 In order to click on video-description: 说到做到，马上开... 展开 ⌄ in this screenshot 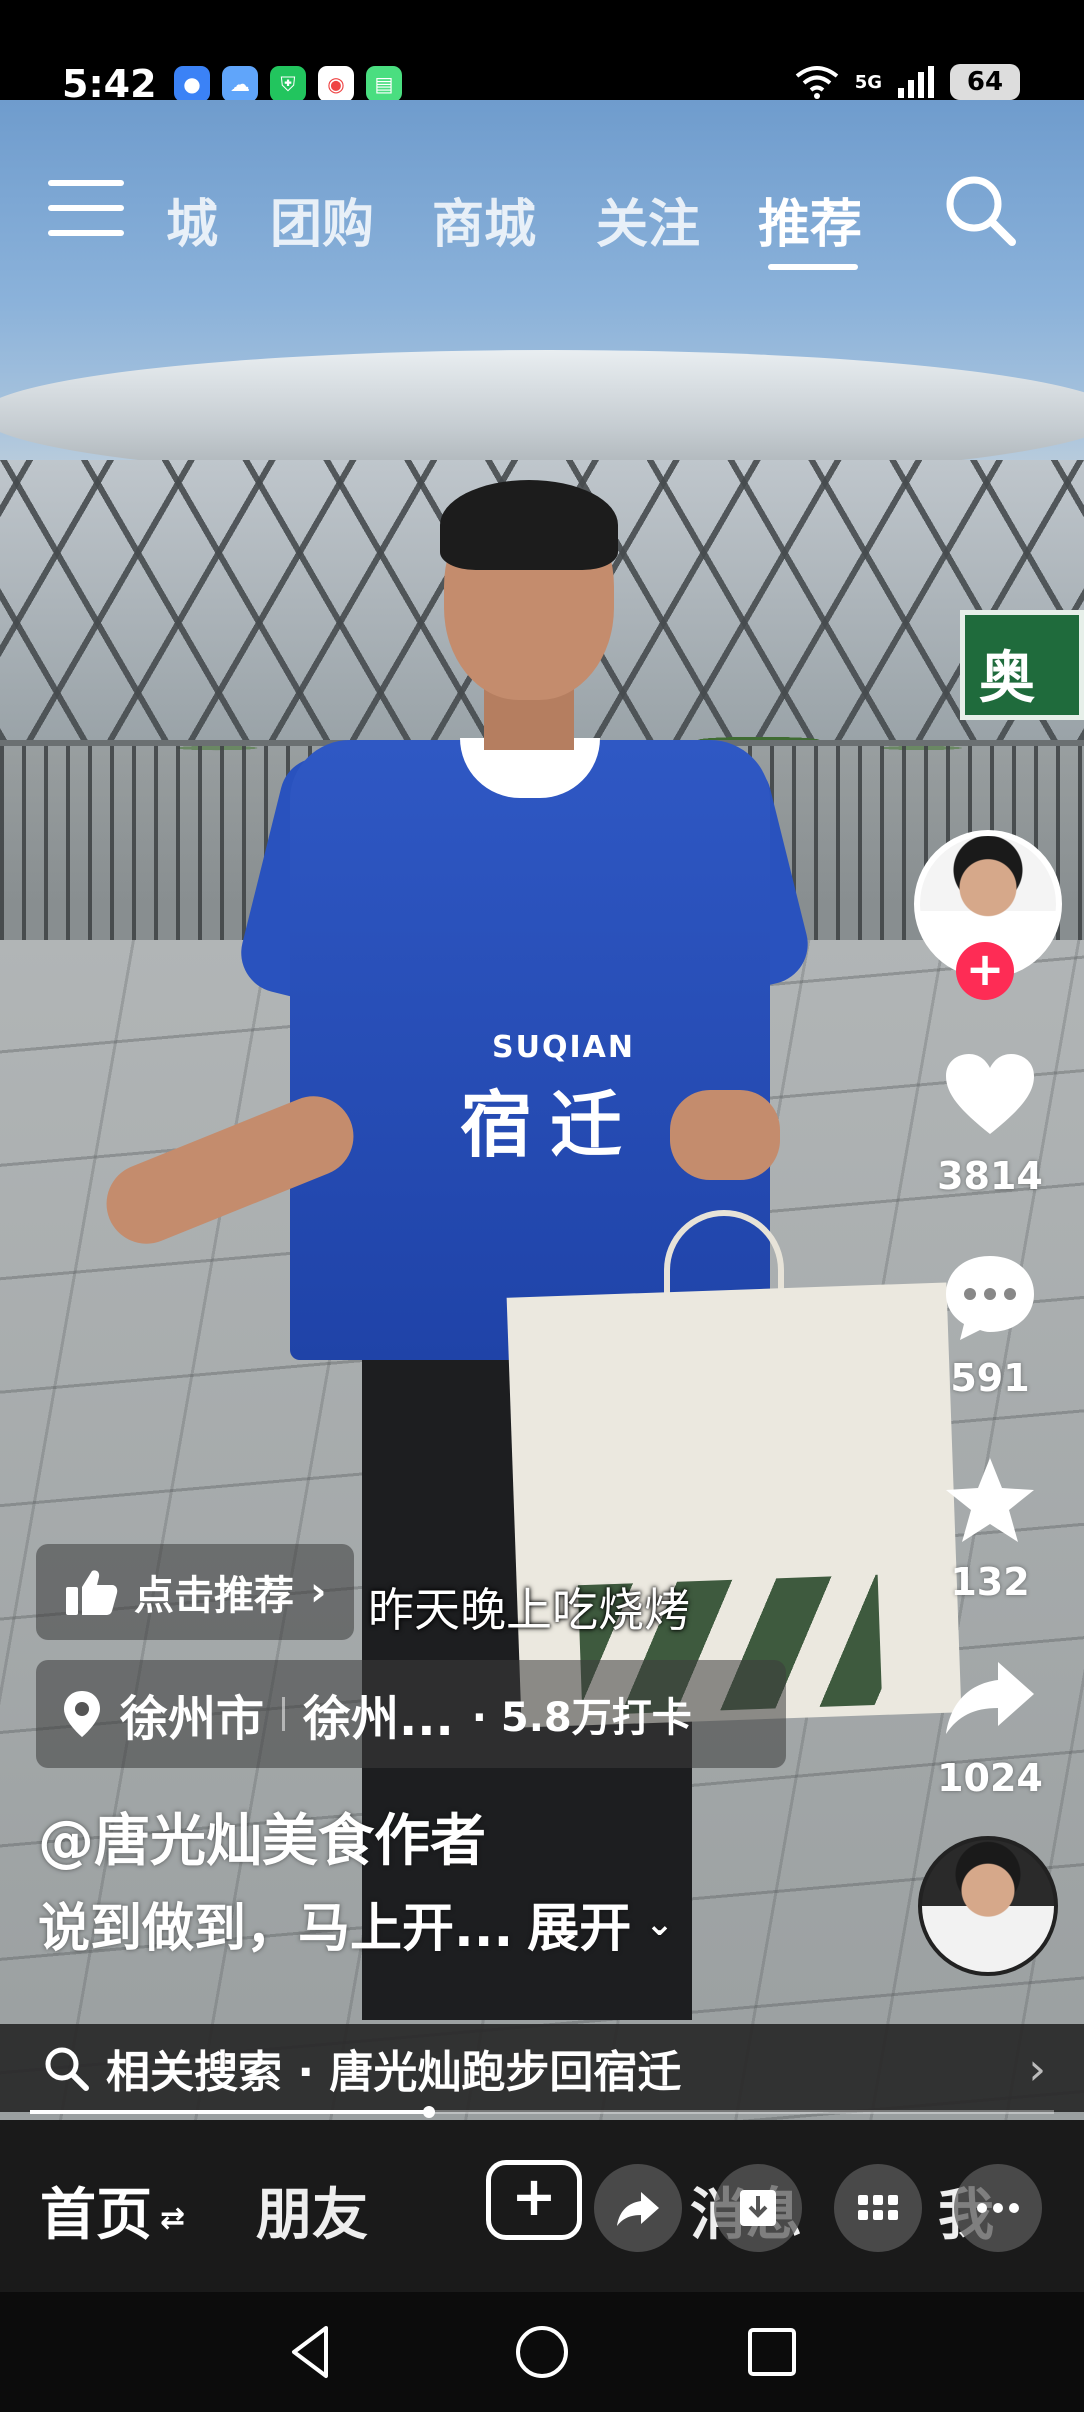, I will do `click(356, 1923)`.